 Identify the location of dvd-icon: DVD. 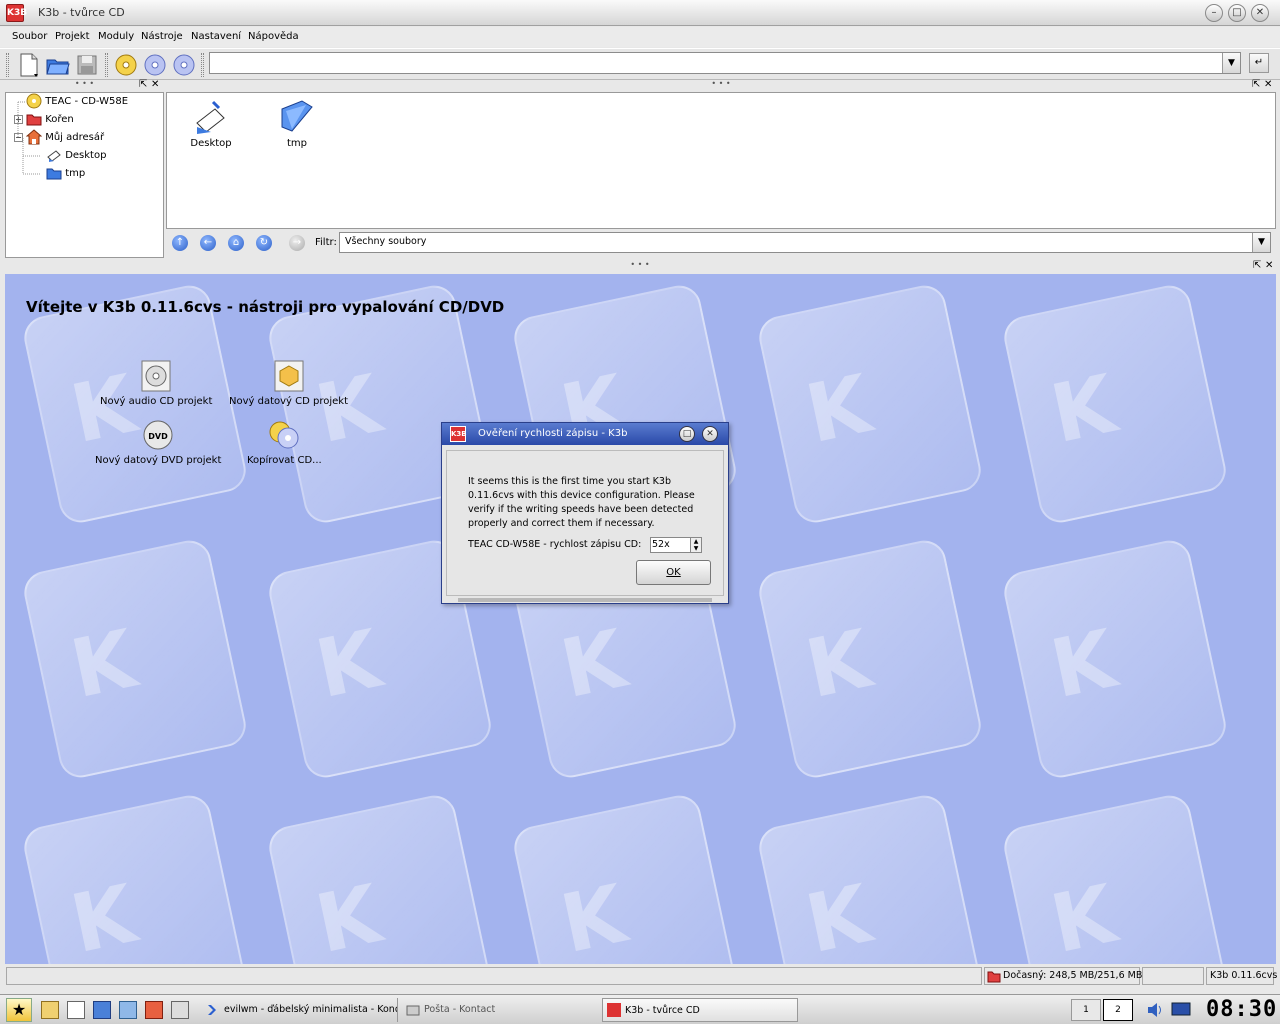
(158, 435).